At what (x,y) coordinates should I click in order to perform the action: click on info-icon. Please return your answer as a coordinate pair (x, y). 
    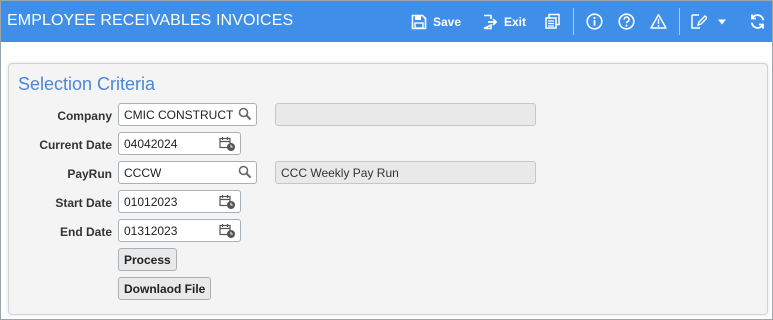
    Looking at the image, I should click on (594, 21).